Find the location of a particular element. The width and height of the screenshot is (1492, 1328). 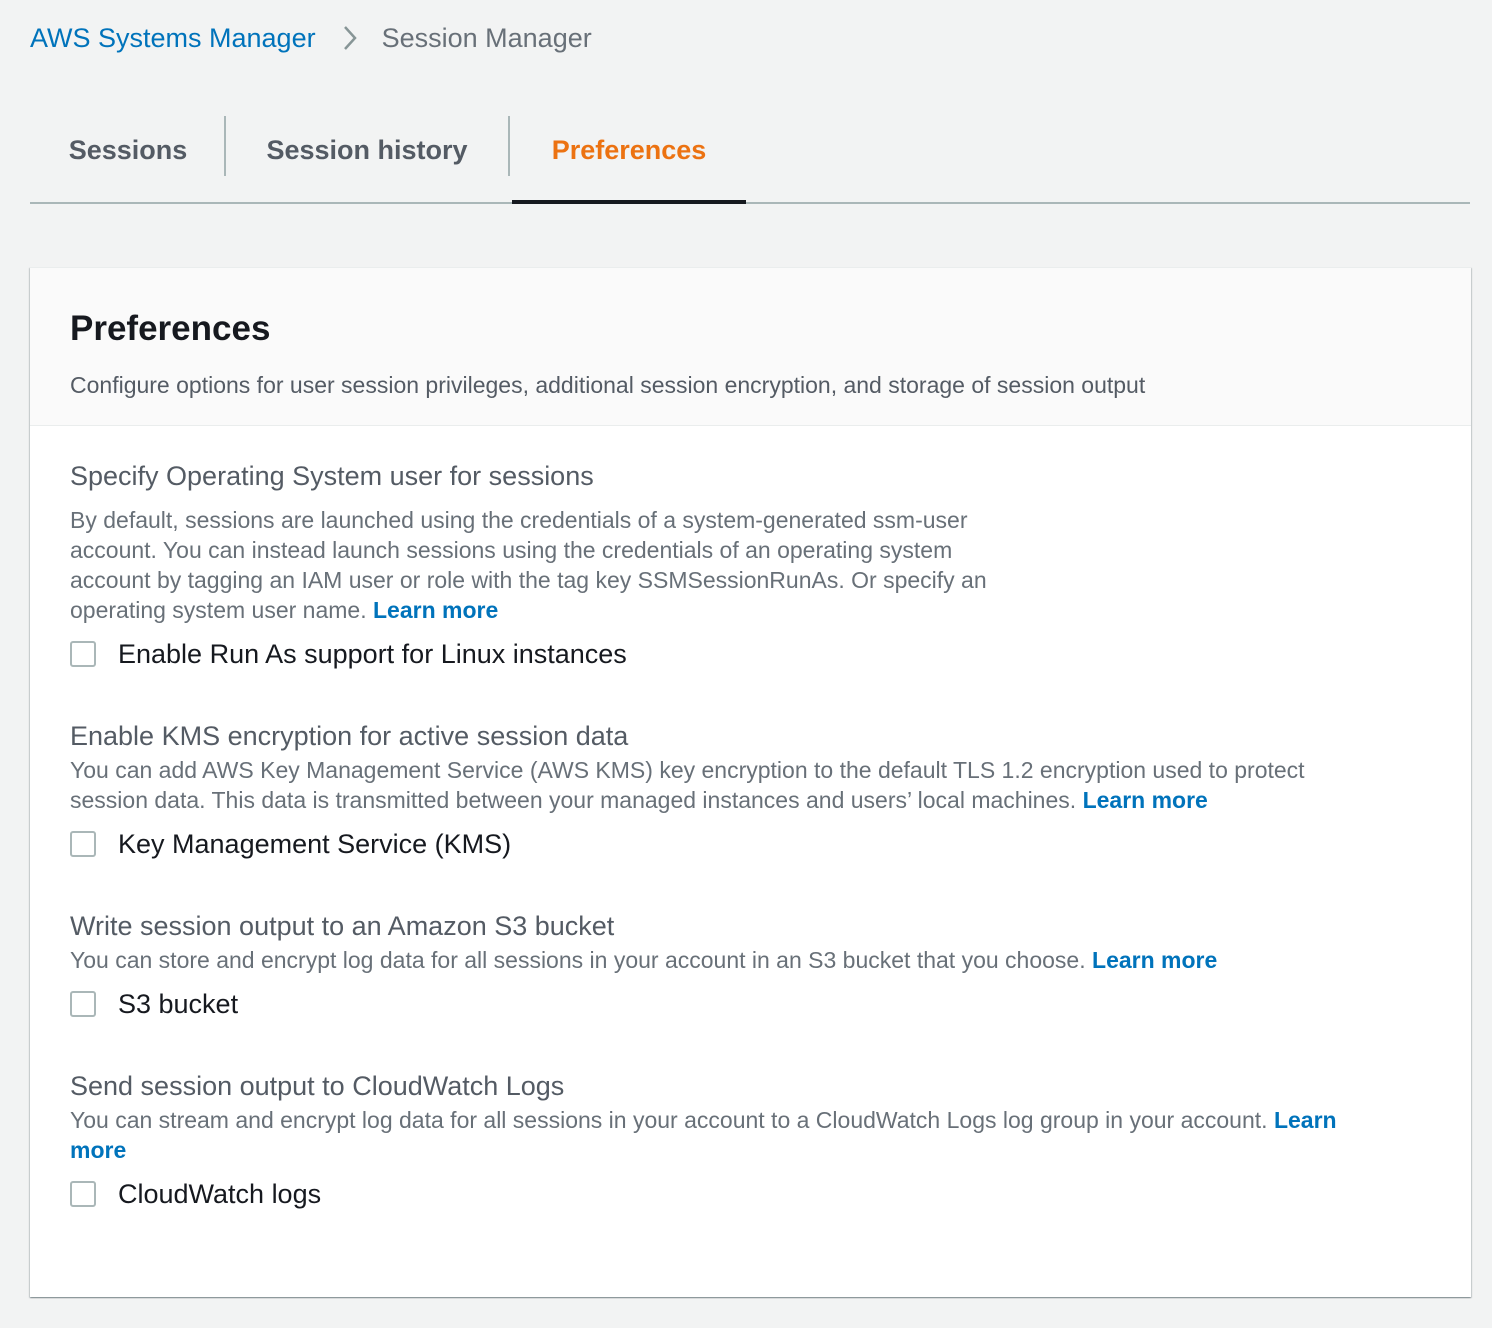

breadcrumb: AWS Systems Manager Session Manager is located at coordinates (311, 38).